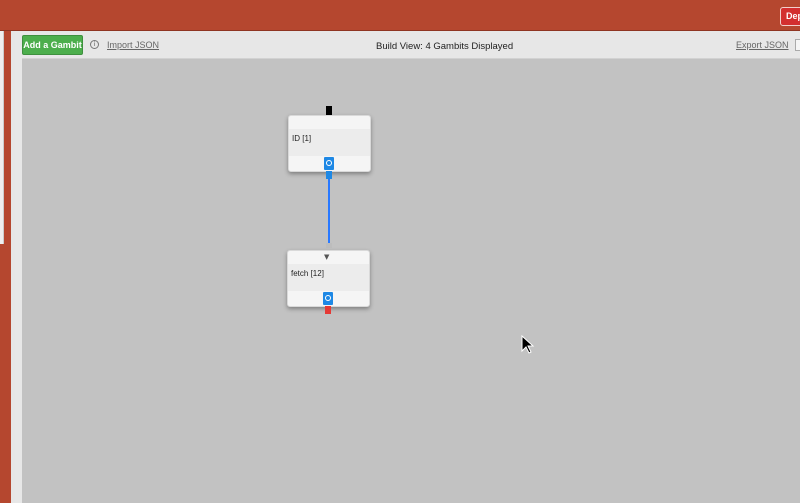 The image size is (800, 503). I want to click on wifi-icon: ▼, so click(327, 257).